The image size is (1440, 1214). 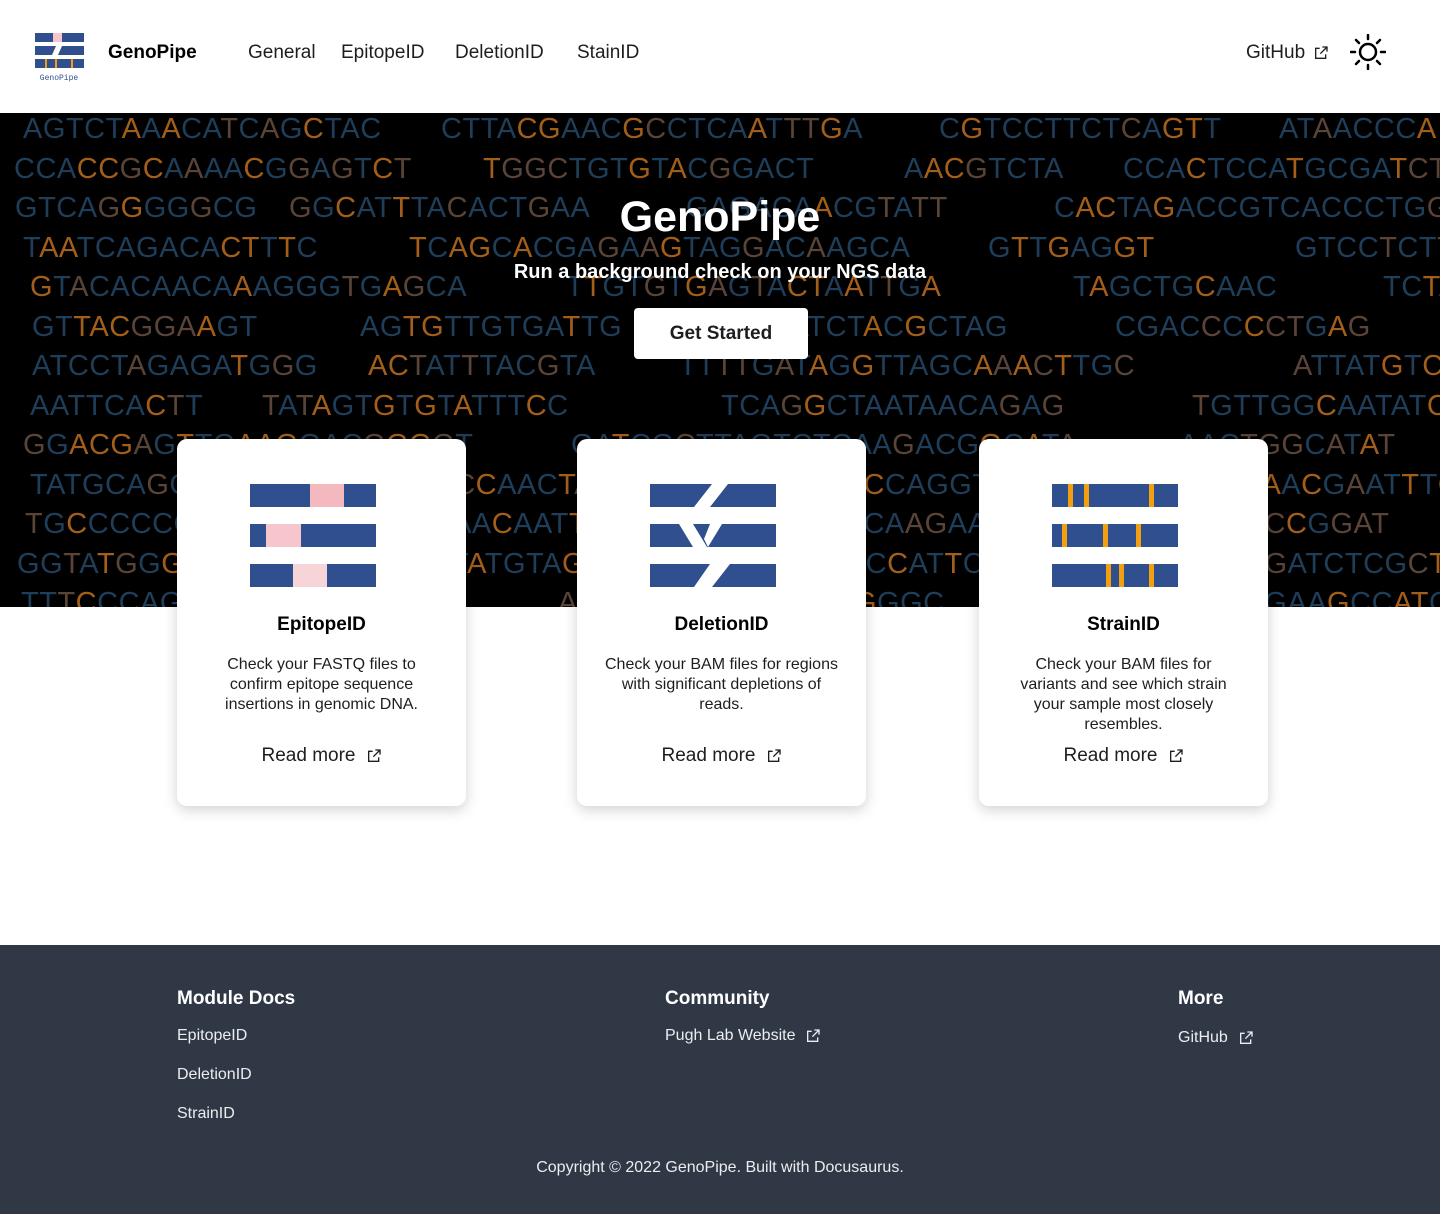 I want to click on footer-link-deletionid: DeletionID, so click(x=214, y=1075).